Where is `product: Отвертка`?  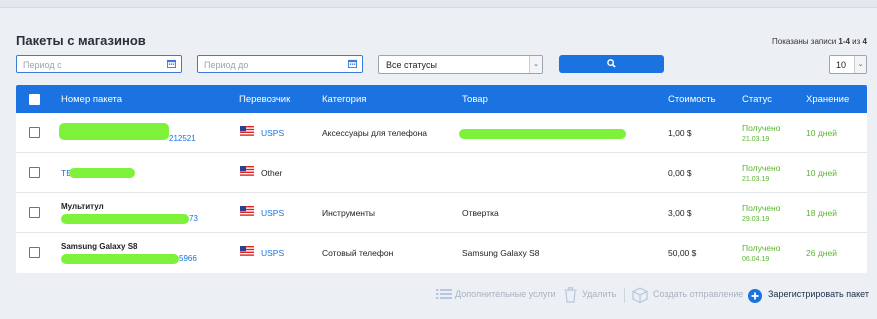
product: Отвертка is located at coordinates (480, 213).